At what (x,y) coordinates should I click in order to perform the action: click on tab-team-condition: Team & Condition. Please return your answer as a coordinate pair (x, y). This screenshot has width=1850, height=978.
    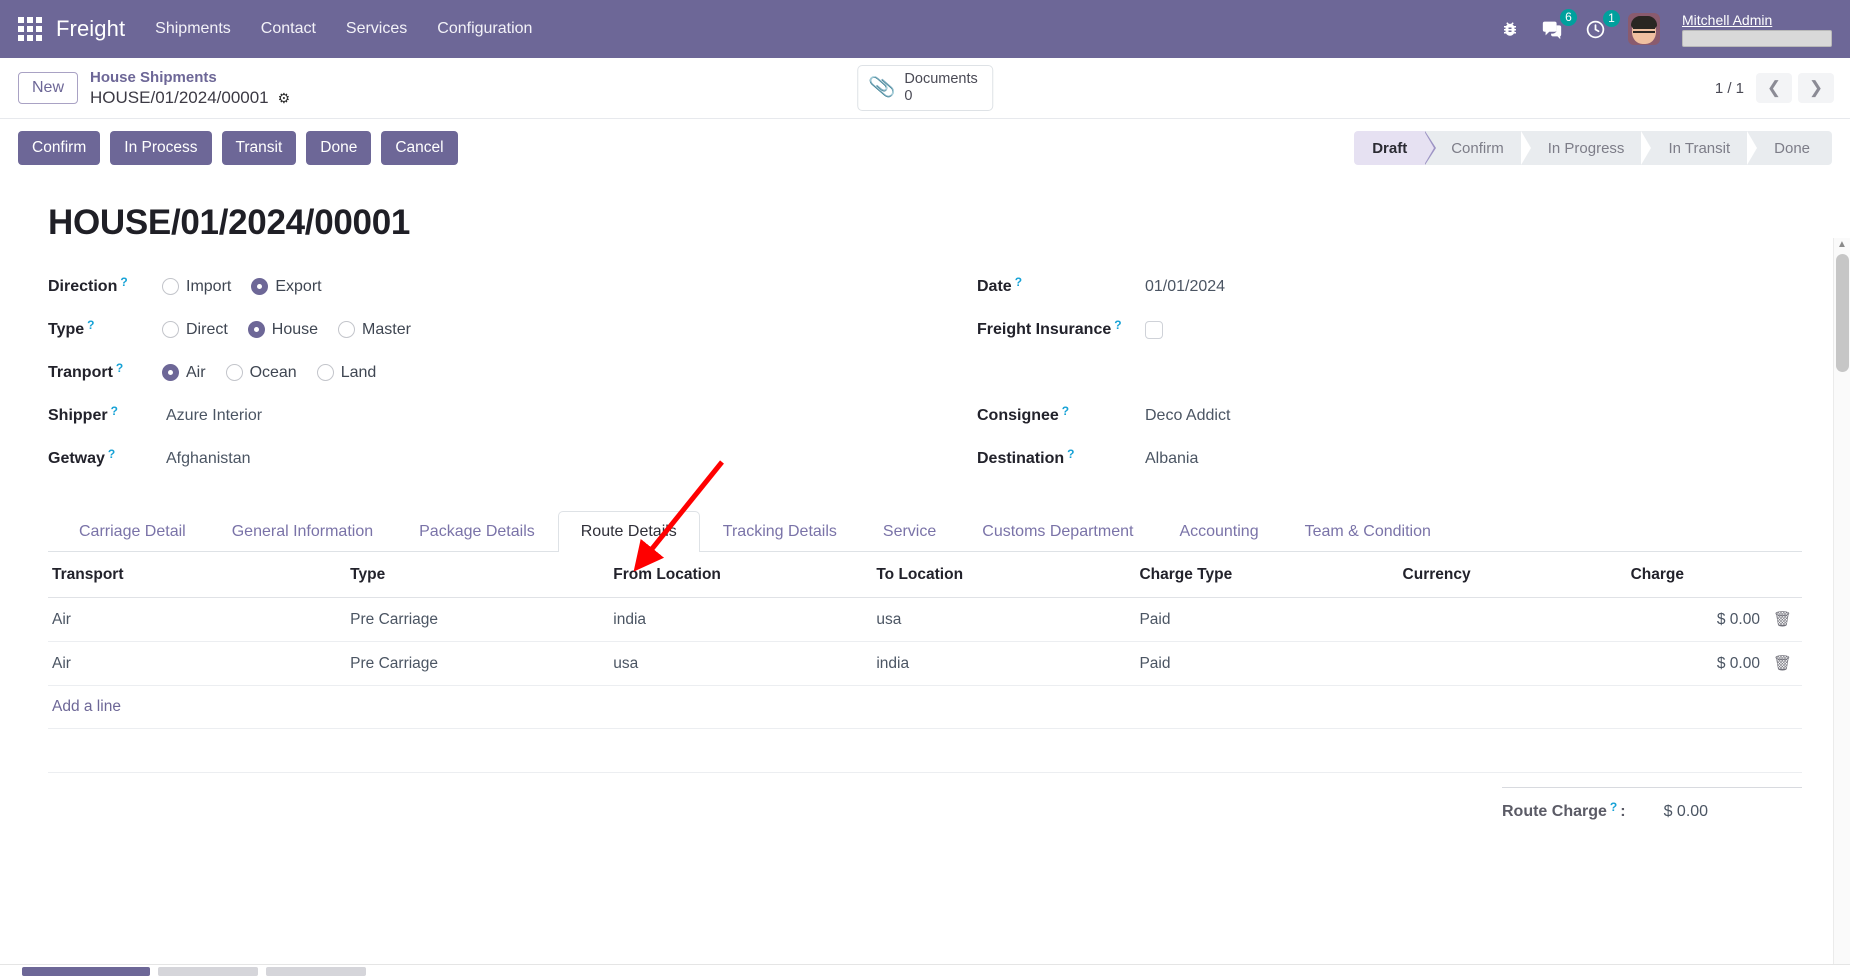
    Looking at the image, I should click on (1368, 531).